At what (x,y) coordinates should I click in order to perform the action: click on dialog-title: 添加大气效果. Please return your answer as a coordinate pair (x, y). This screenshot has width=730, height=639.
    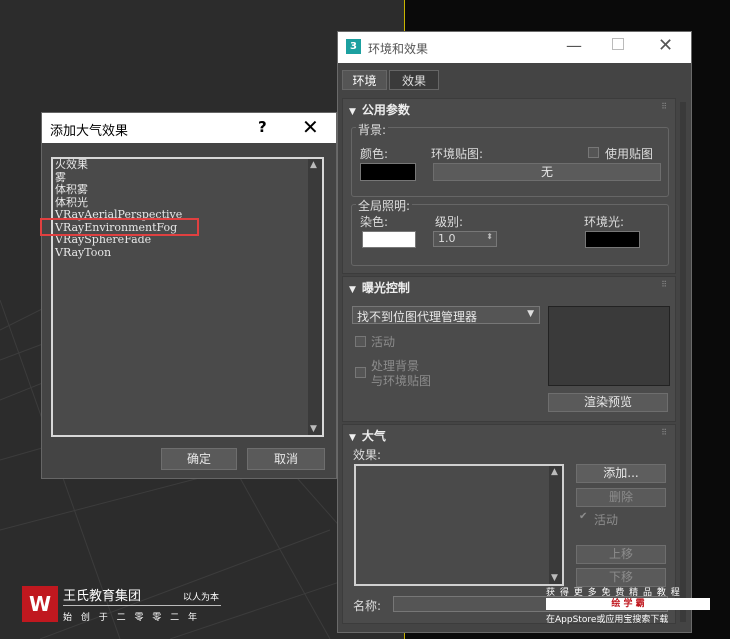
    Looking at the image, I should click on (89, 131).